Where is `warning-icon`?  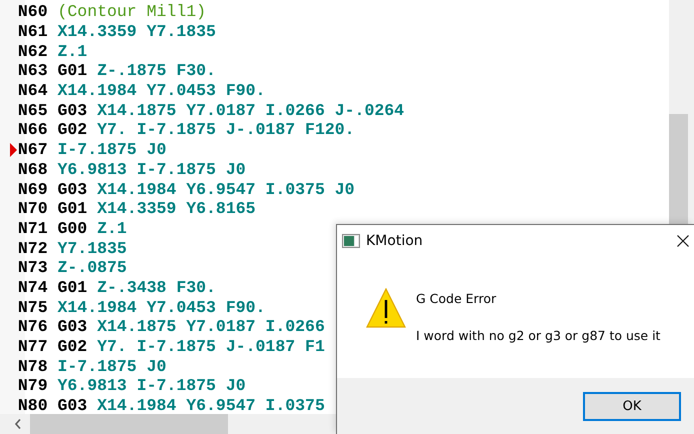
warning-icon is located at coordinates (386, 308).